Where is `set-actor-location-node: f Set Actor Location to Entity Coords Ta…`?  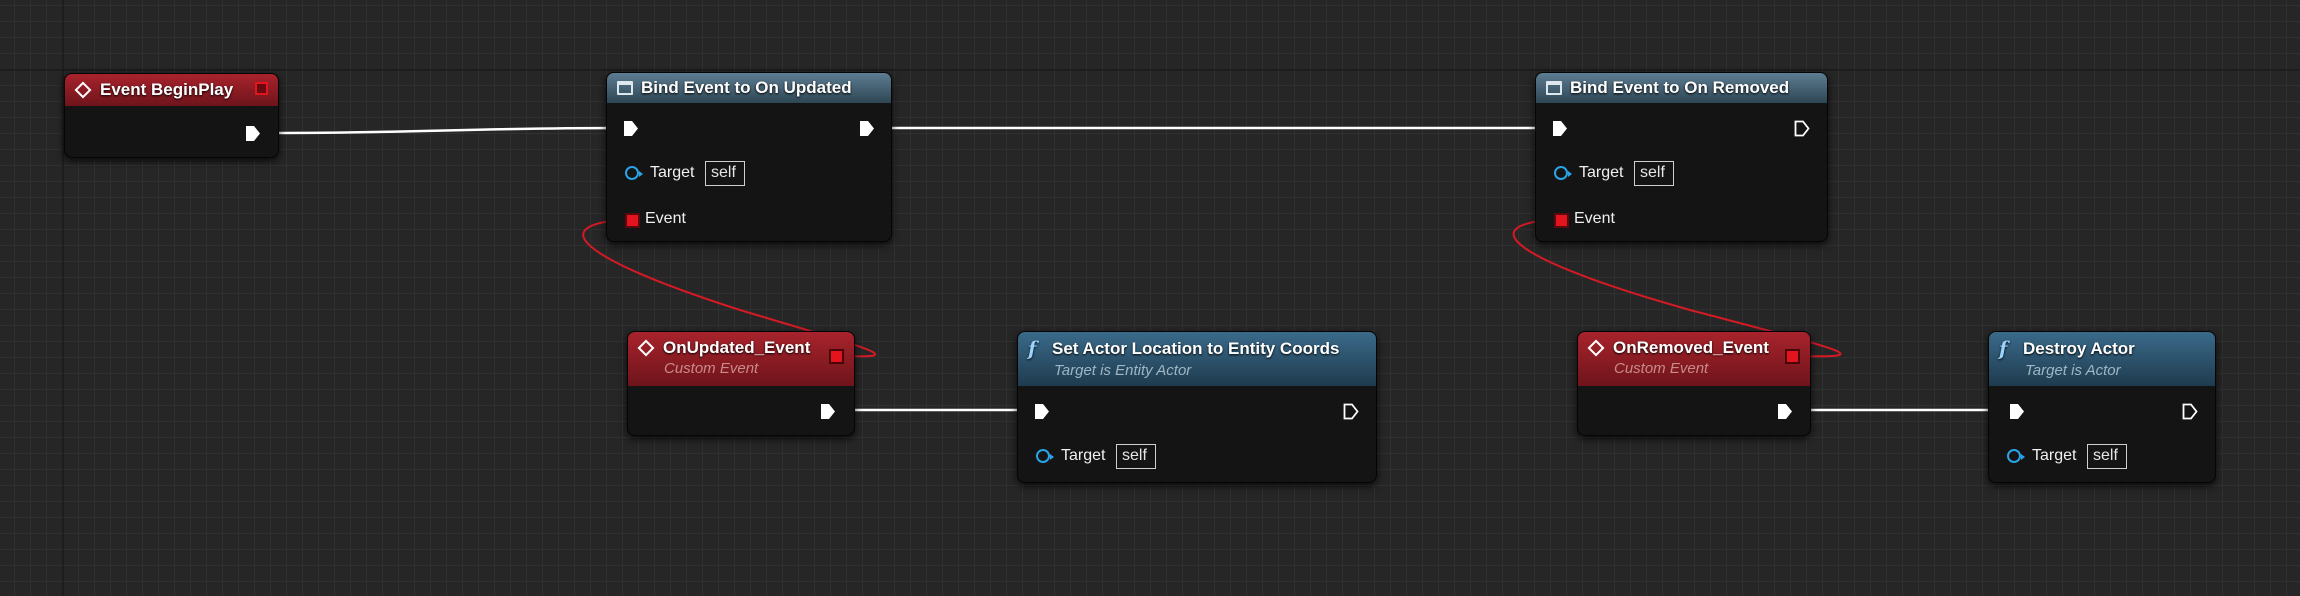 set-actor-location-node: f Set Actor Location to Entity Coords Ta… is located at coordinates (1197, 407).